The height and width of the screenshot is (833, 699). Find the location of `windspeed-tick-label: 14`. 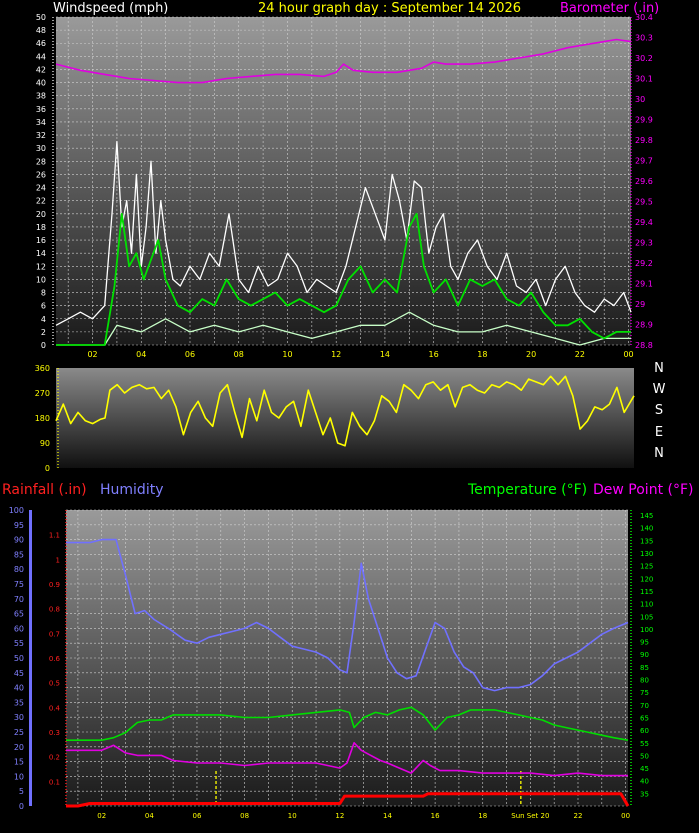

windspeed-tick-label: 14 is located at coordinates (41, 253).